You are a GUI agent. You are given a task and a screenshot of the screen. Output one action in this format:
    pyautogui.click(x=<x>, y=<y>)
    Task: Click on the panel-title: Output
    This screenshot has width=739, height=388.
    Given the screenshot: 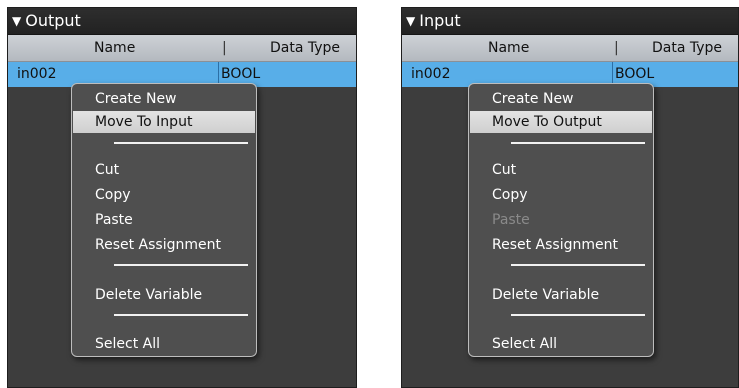 What is the action you would take?
    pyautogui.click(x=53, y=20)
    